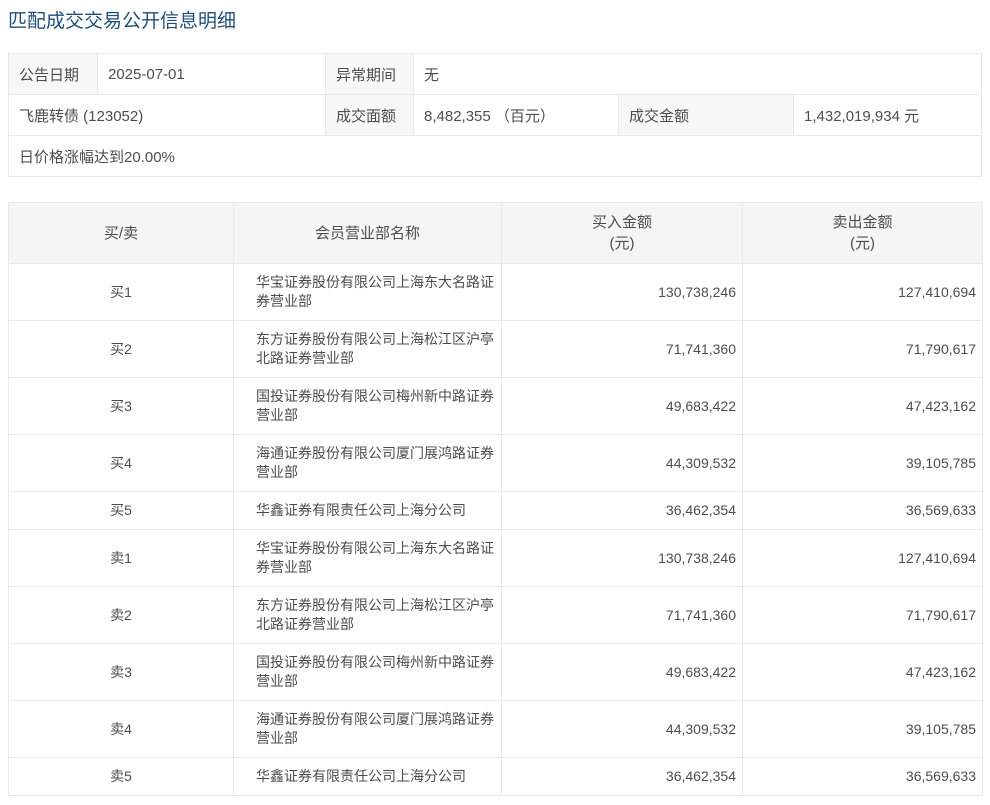 This screenshot has height=805, width=990. What do you see at coordinates (97, 157) in the screenshot?
I see `trigger-note: 日价格涨幅达到20.00%` at bounding box center [97, 157].